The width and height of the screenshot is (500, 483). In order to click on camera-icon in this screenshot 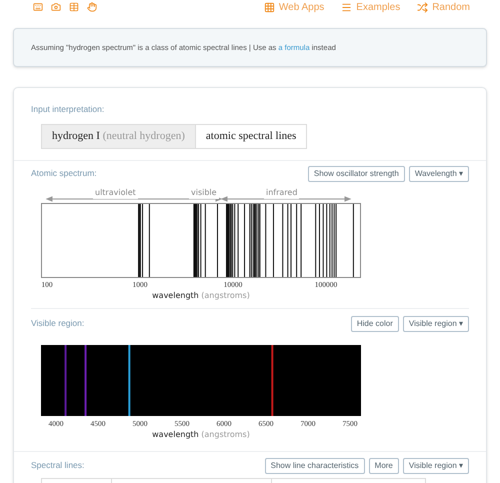, I will do `click(56, 7)`.